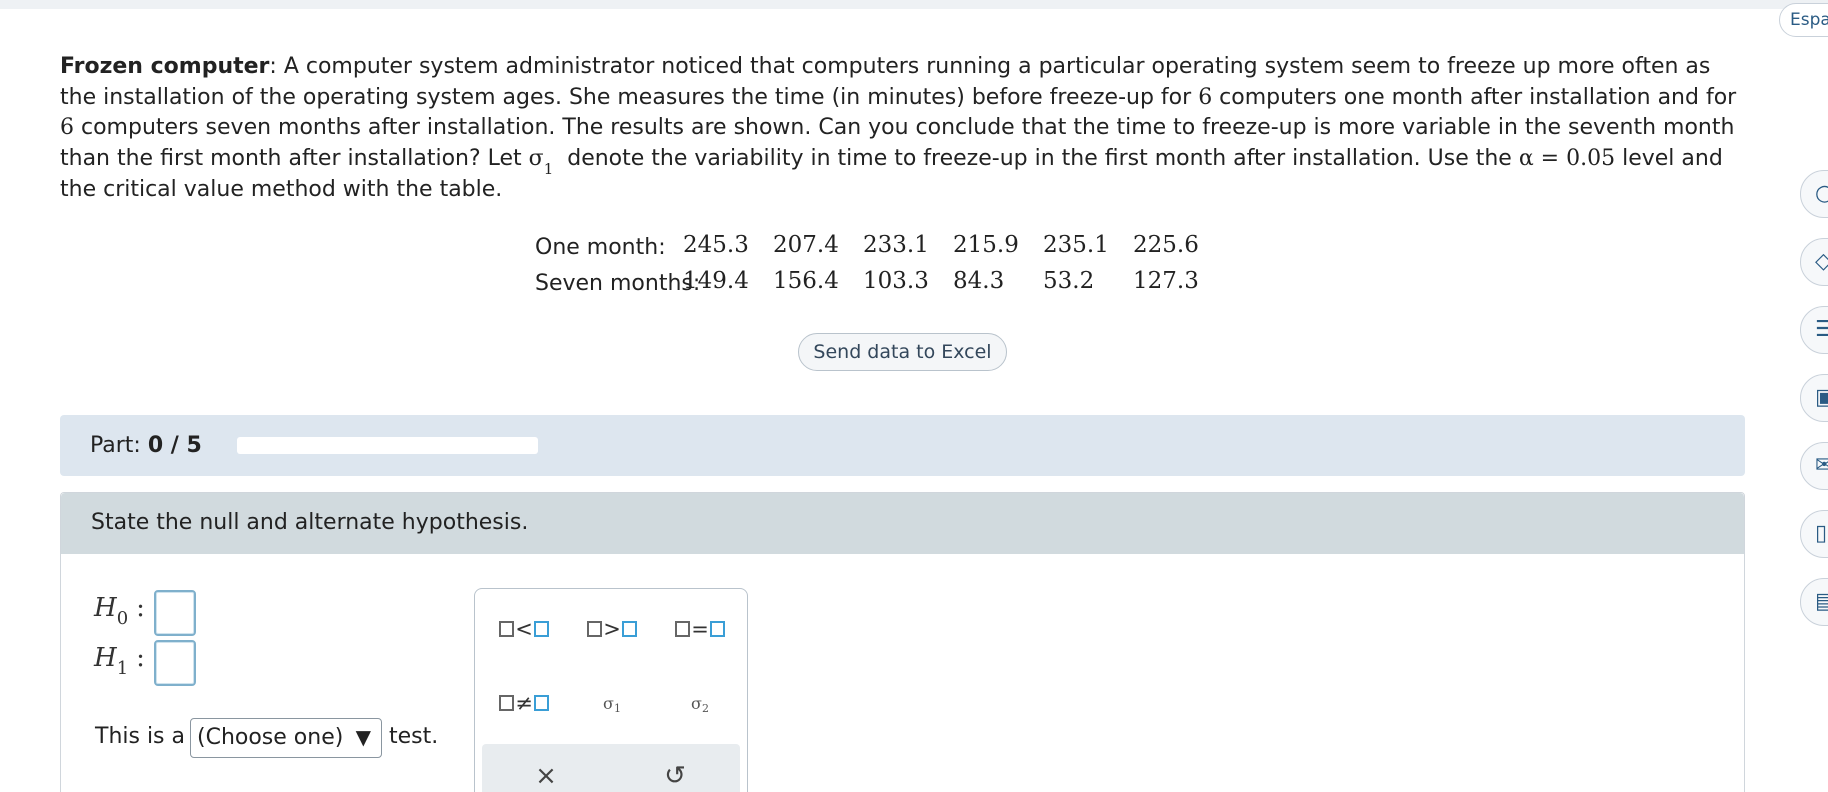  Describe the element at coordinates (1567, 158) in the screenshot. I see `alpha-expression: α = 0.05` at that location.